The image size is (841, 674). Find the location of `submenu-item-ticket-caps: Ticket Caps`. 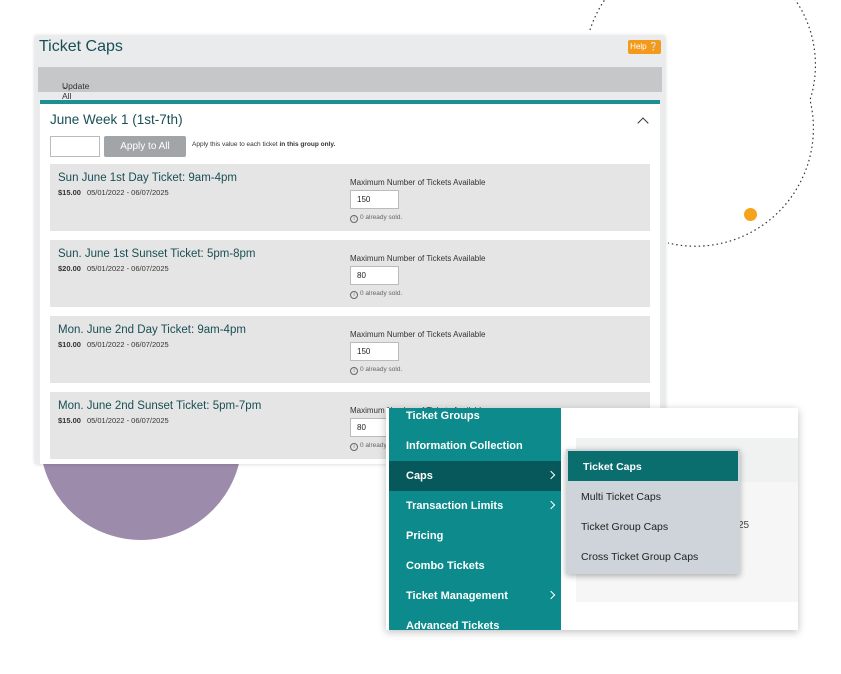

submenu-item-ticket-caps: Ticket Caps is located at coordinates (653, 466).